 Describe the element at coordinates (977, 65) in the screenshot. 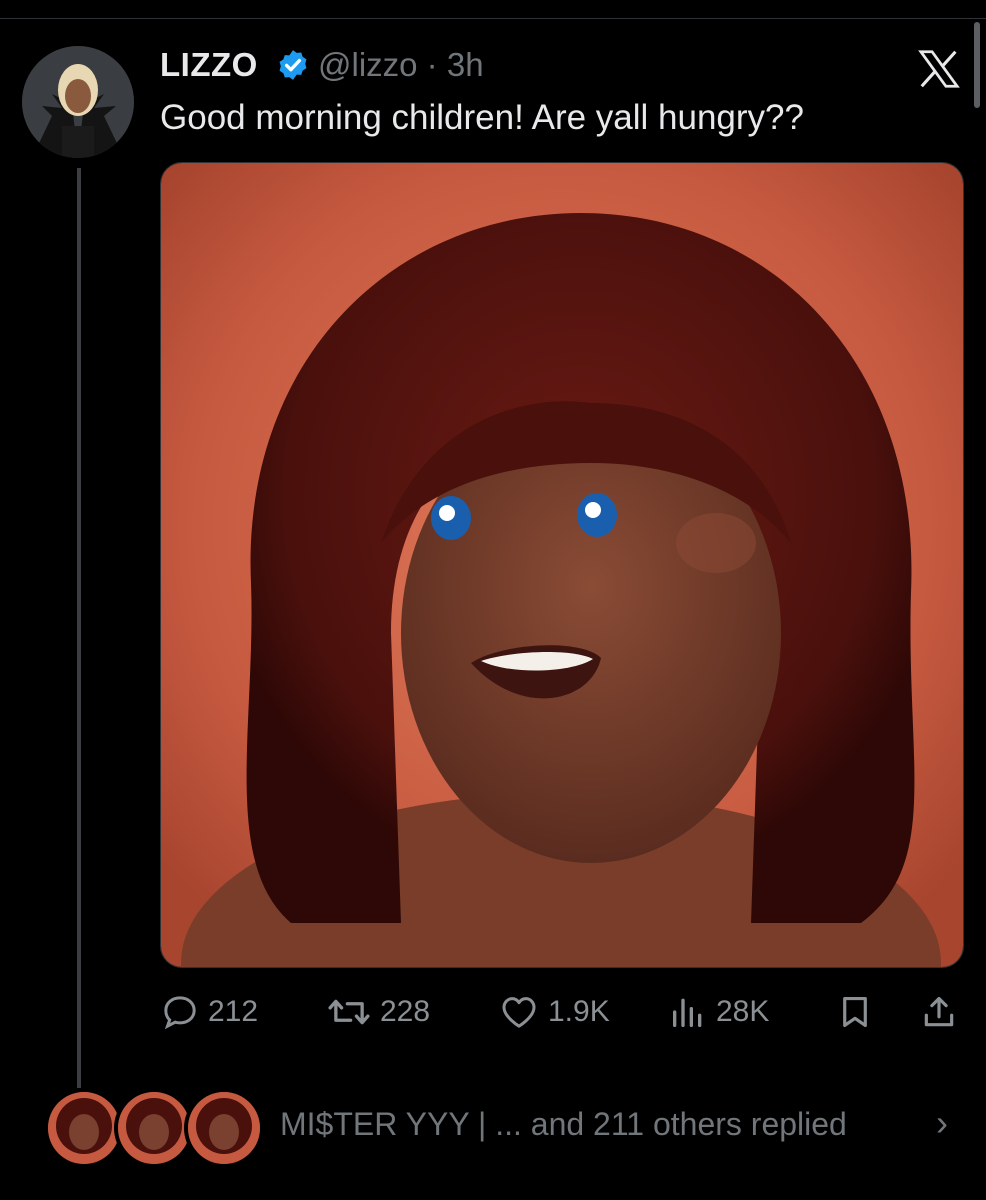

I see `scrollbar` at that location.